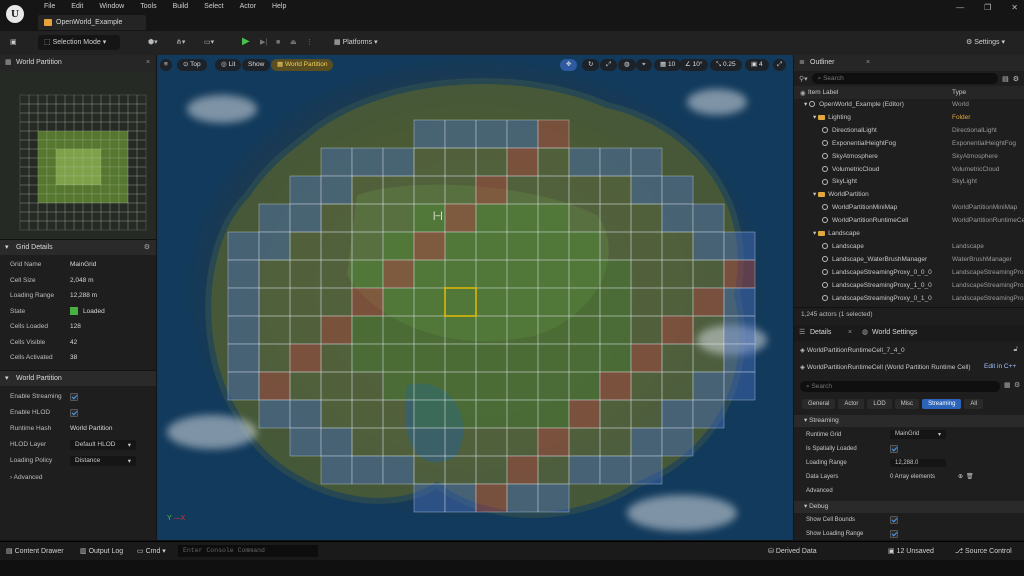 Image resolution: width=1024 pixels, height=576 pixels. I want to click on details-tab: Details, so click(820, 332).